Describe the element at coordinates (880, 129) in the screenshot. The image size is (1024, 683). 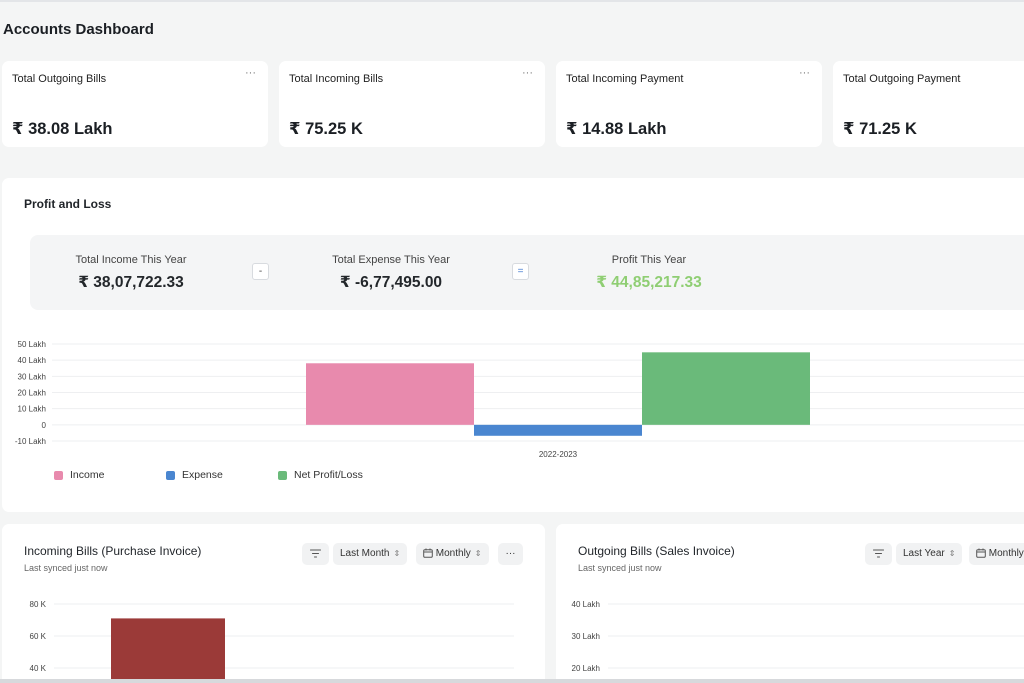
I see `stat-card-value: ₹ 71.25 K` at that location.